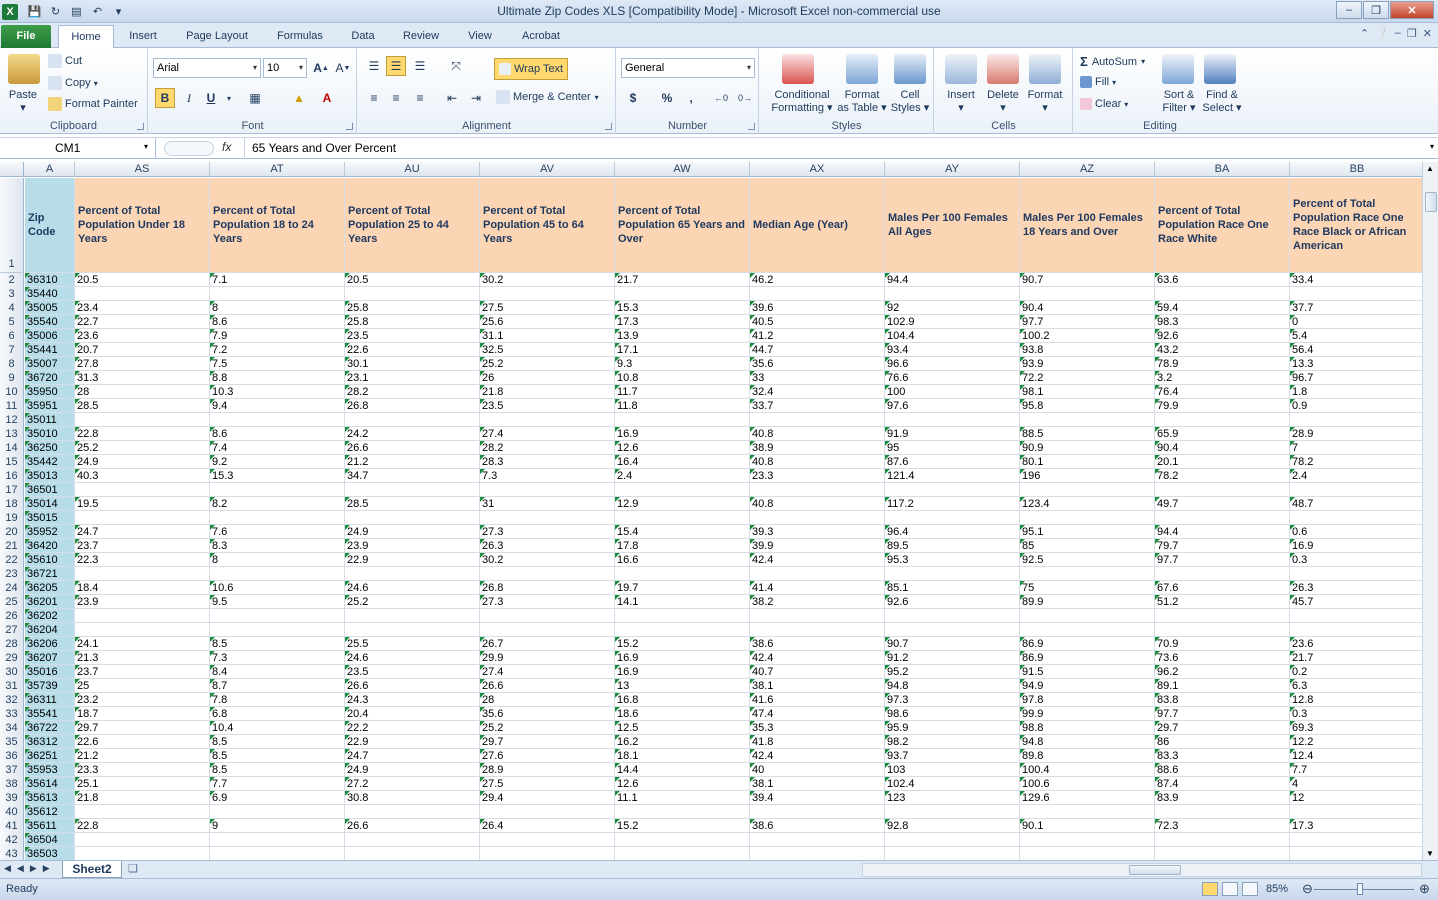  Describe the element at coordinates (140, 126) in the screenshot. I see `clipboard-launcher-icon` at that location.